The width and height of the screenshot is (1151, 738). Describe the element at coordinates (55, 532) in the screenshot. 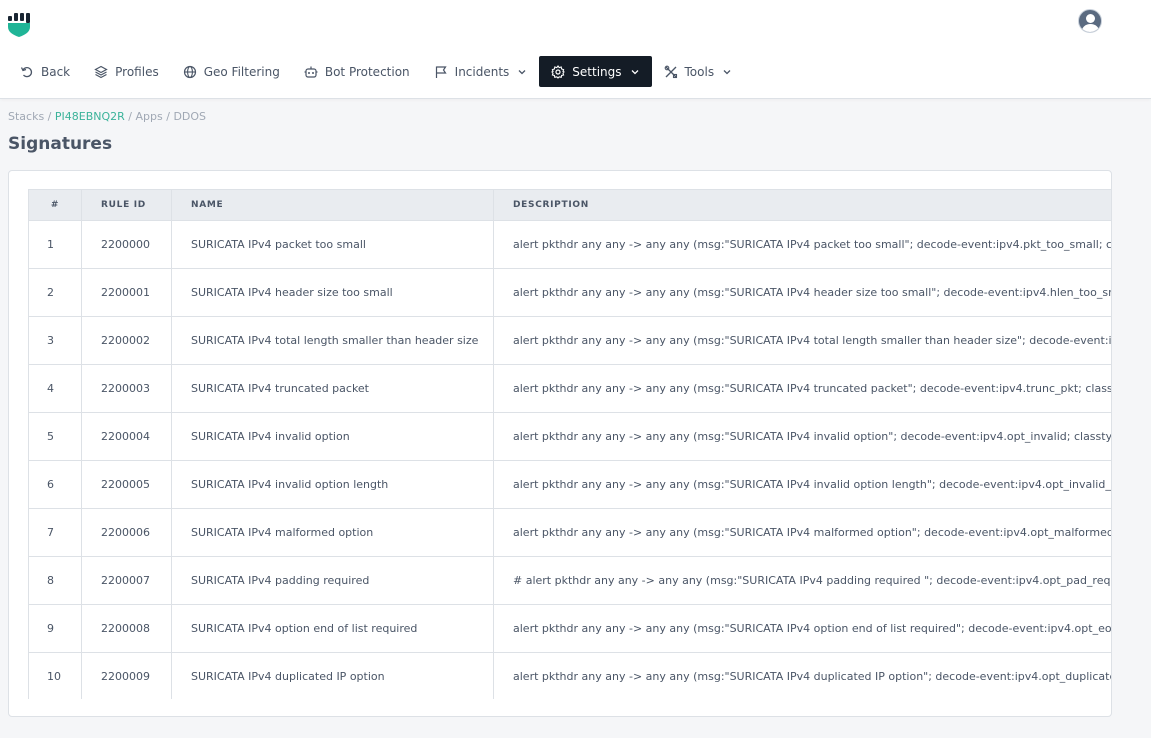

I see `cell-number: 7` at that location.